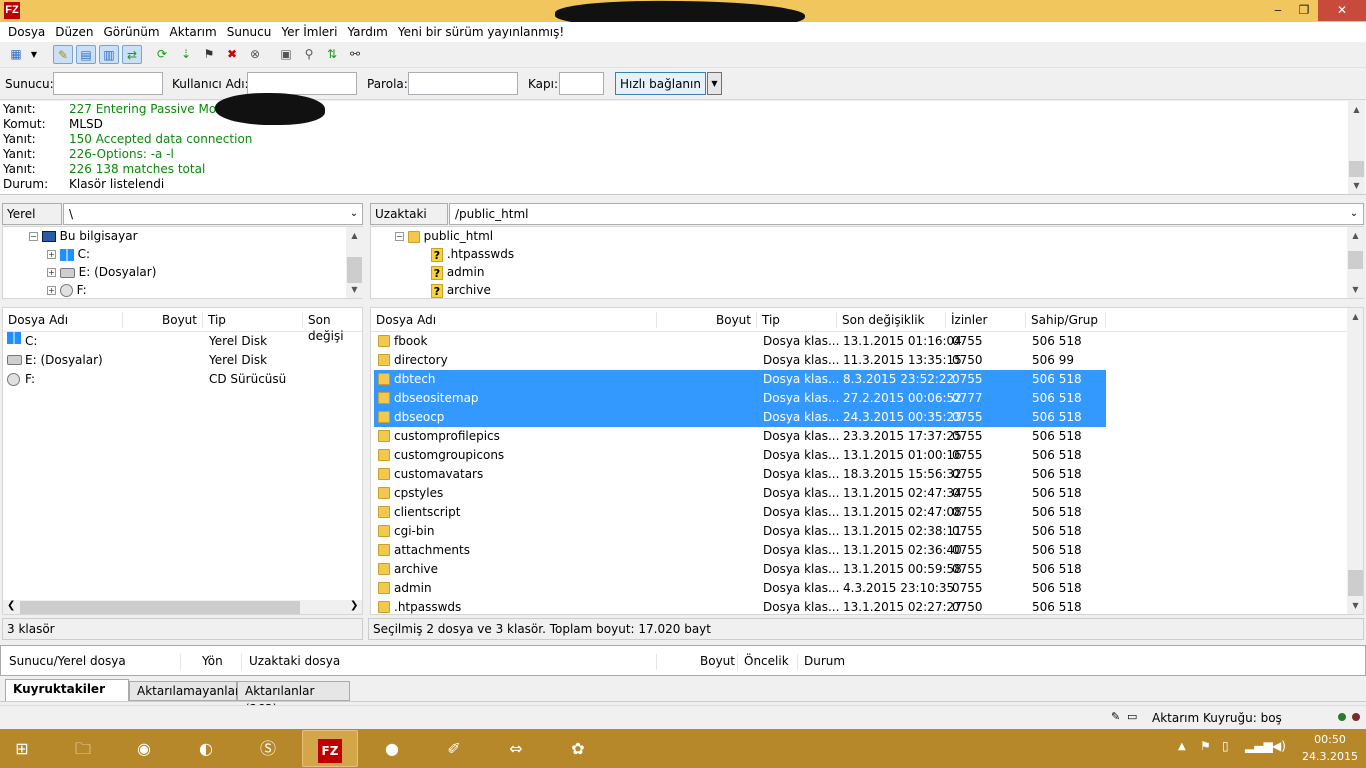 The width and height of the screenshot is (1366, 768). What do you see at coordinates (457, 272) in the screenshot?
I see `tree-item-admin: ? admin` at bounding box center [457, 272].